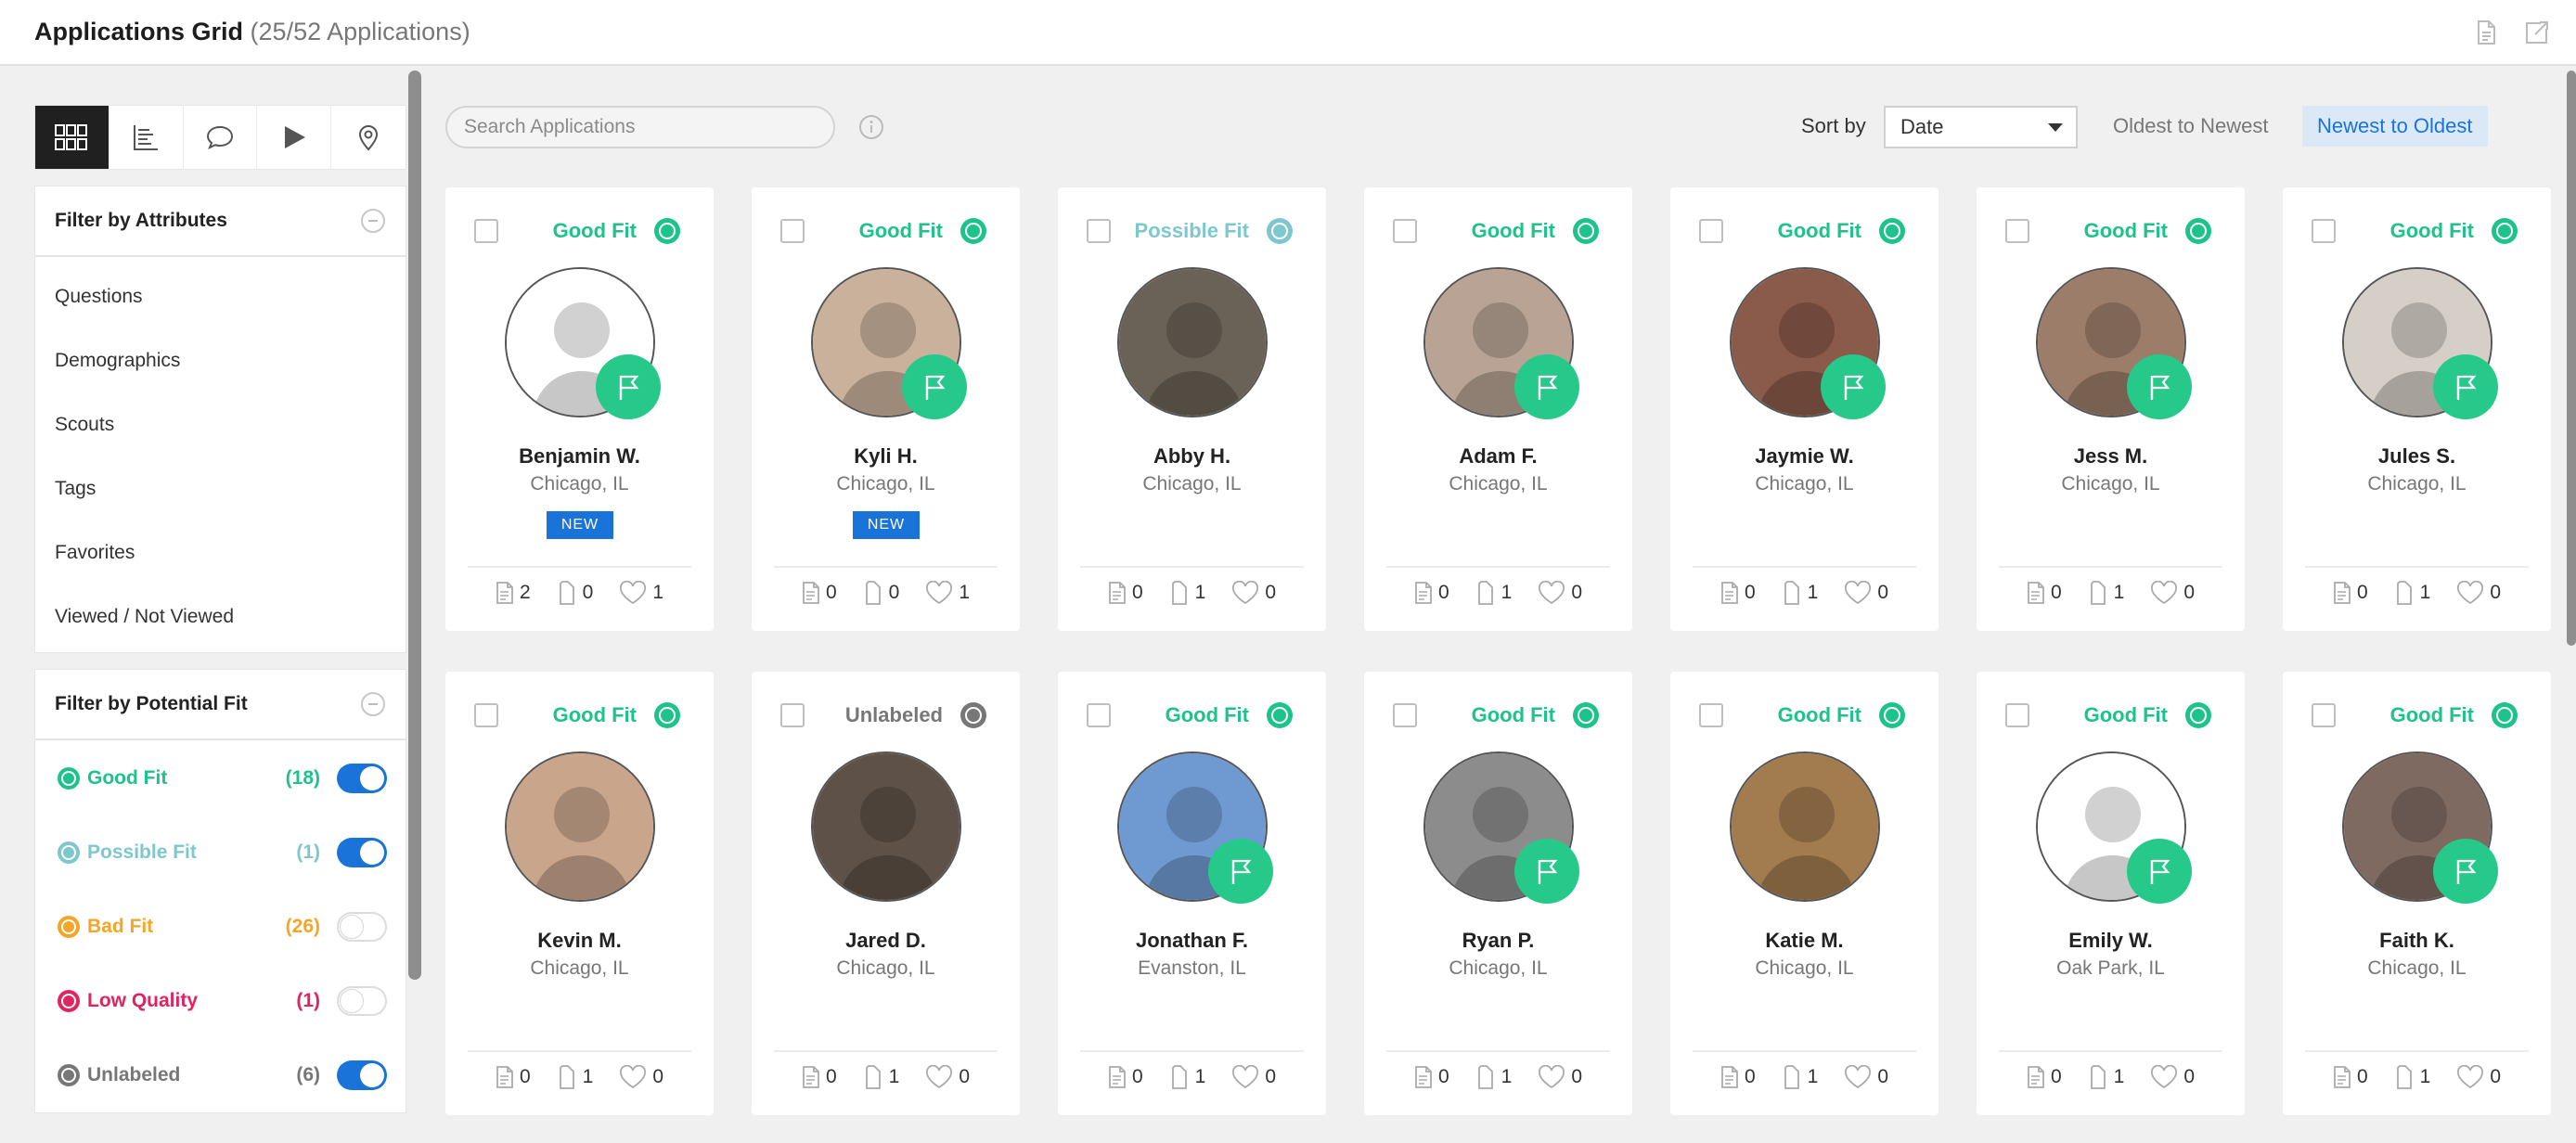 The height and width of the screenshot is (1143, 2576). I want to click on application-card: Good Fit Jess M. Chicago, IL 0 1 0, so click(2111, 409).